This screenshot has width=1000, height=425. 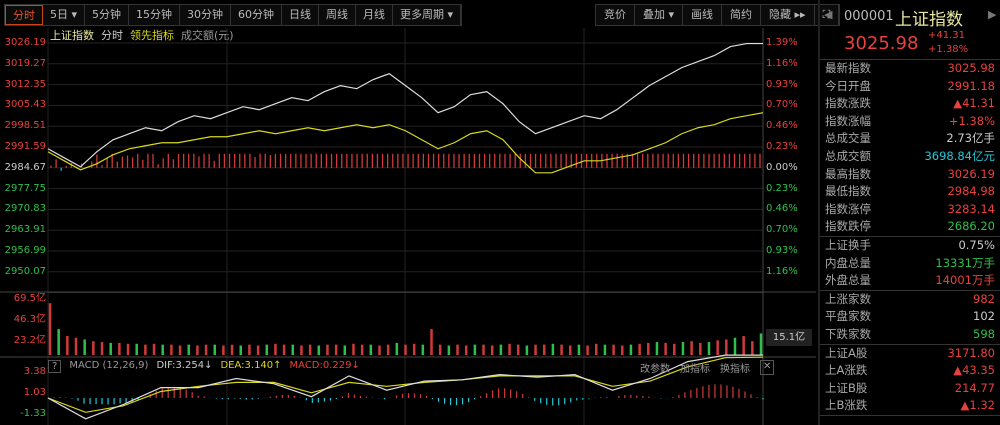 I want to click on next-icon: ▶, so click(x=992, y=14).